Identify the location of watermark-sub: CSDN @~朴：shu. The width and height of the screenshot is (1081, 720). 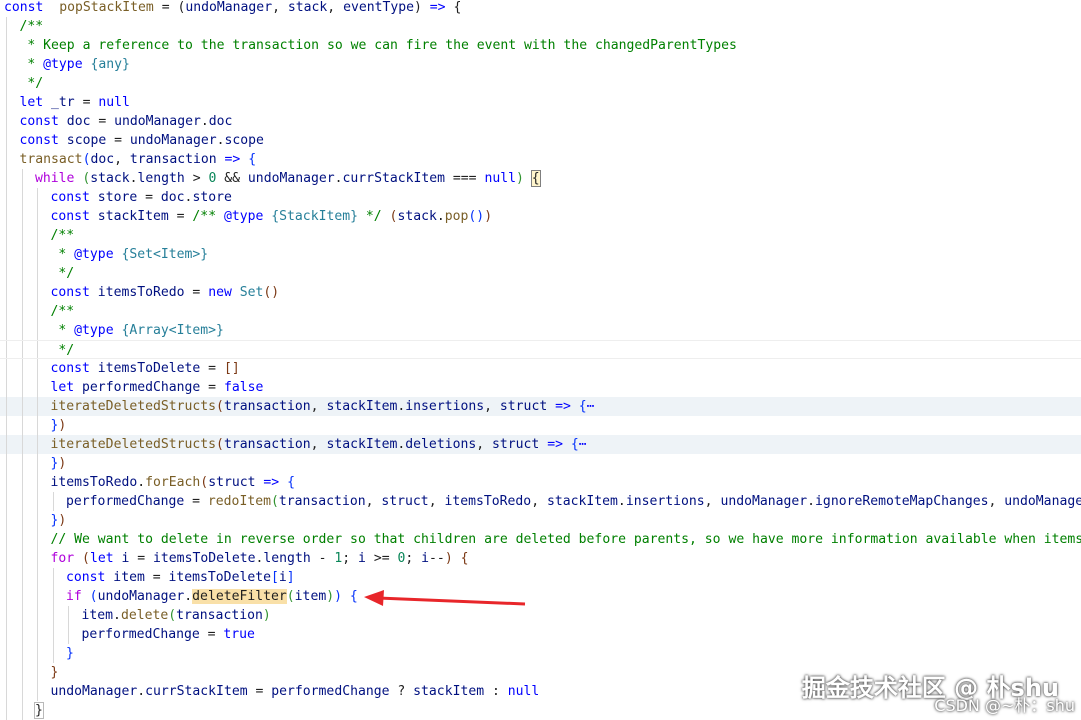
(1004, 704).